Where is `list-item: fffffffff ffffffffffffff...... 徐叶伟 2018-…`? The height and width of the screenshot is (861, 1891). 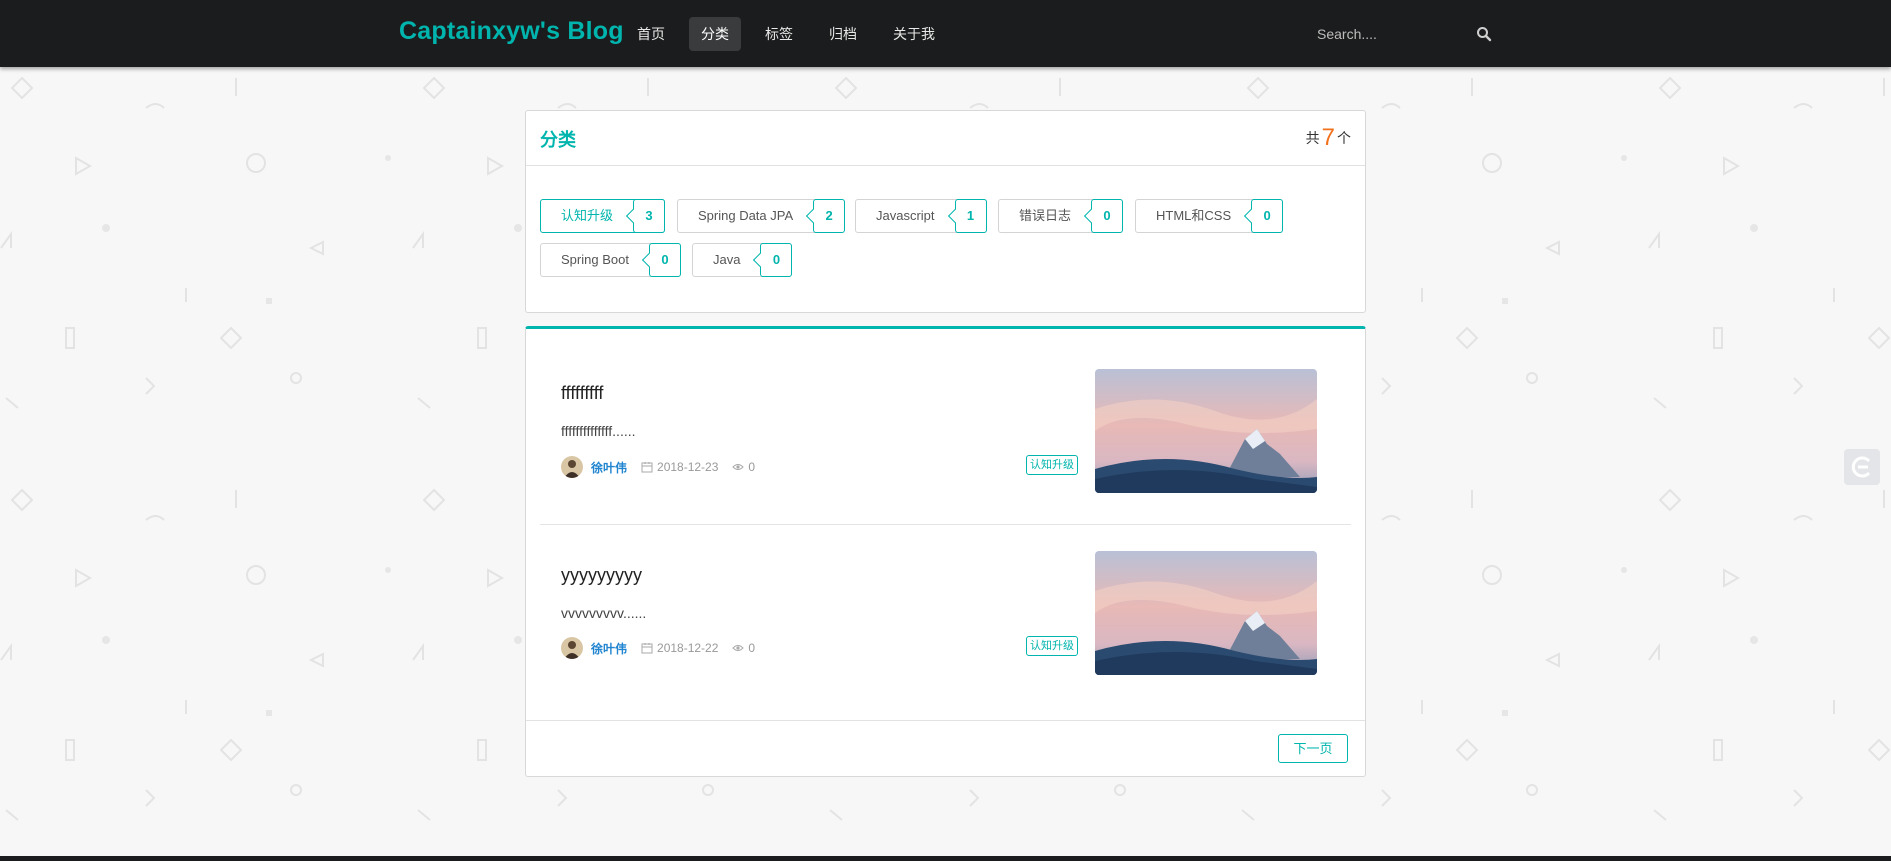 list-item: fffffffff ffffffffffffff...... 徐叶伟 2018-… is located at coordinates (945, 443).